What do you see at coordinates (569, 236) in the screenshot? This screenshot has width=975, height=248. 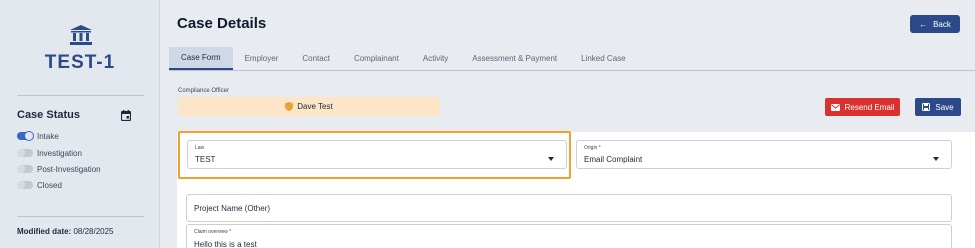 I see `claim-overview-textarea: Claim overview * Hello this is a test` at bounding box center [569, 236].